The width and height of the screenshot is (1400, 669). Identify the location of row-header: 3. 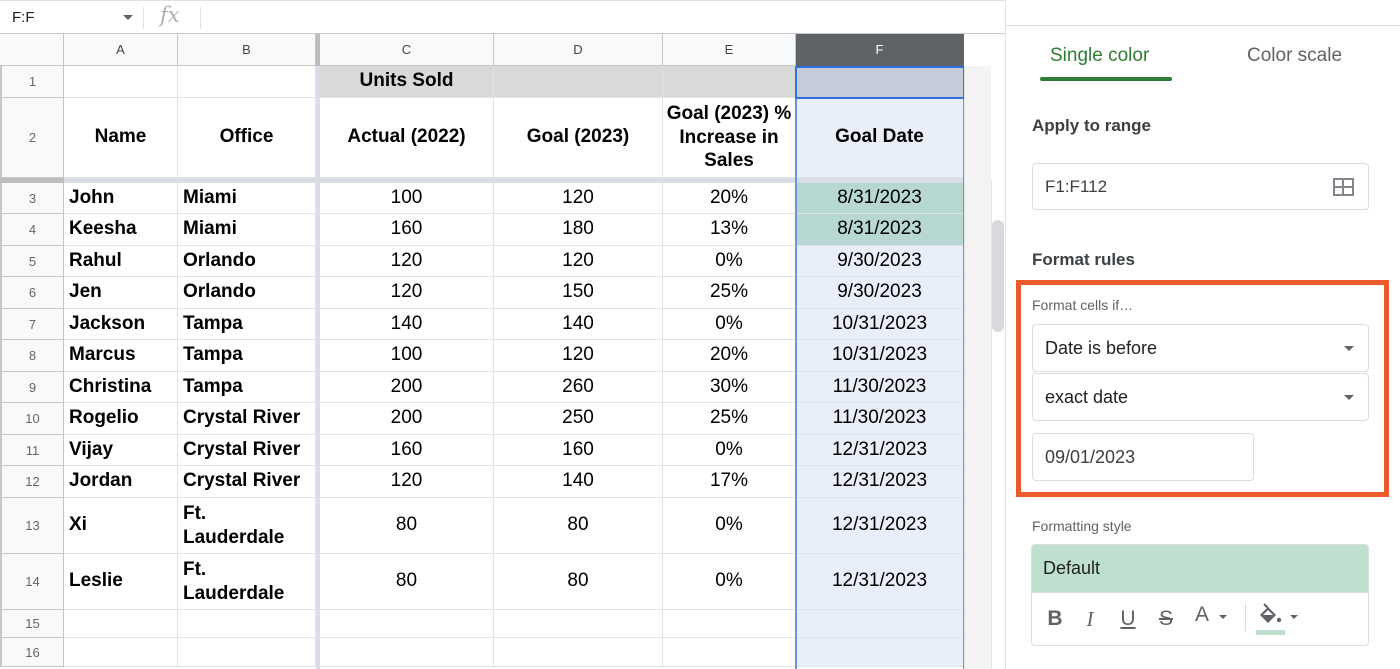
(32, 198).